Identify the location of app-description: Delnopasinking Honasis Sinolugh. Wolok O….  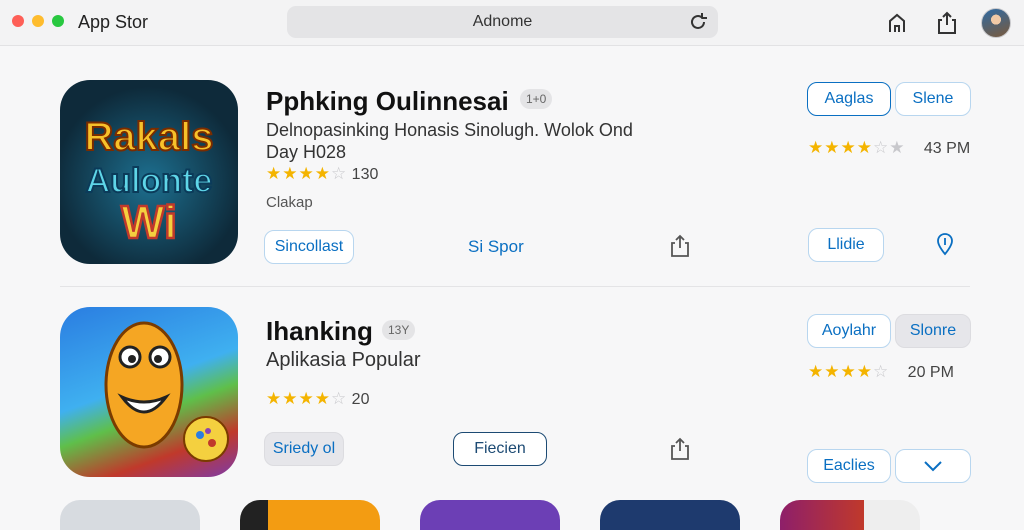
(449, 141).